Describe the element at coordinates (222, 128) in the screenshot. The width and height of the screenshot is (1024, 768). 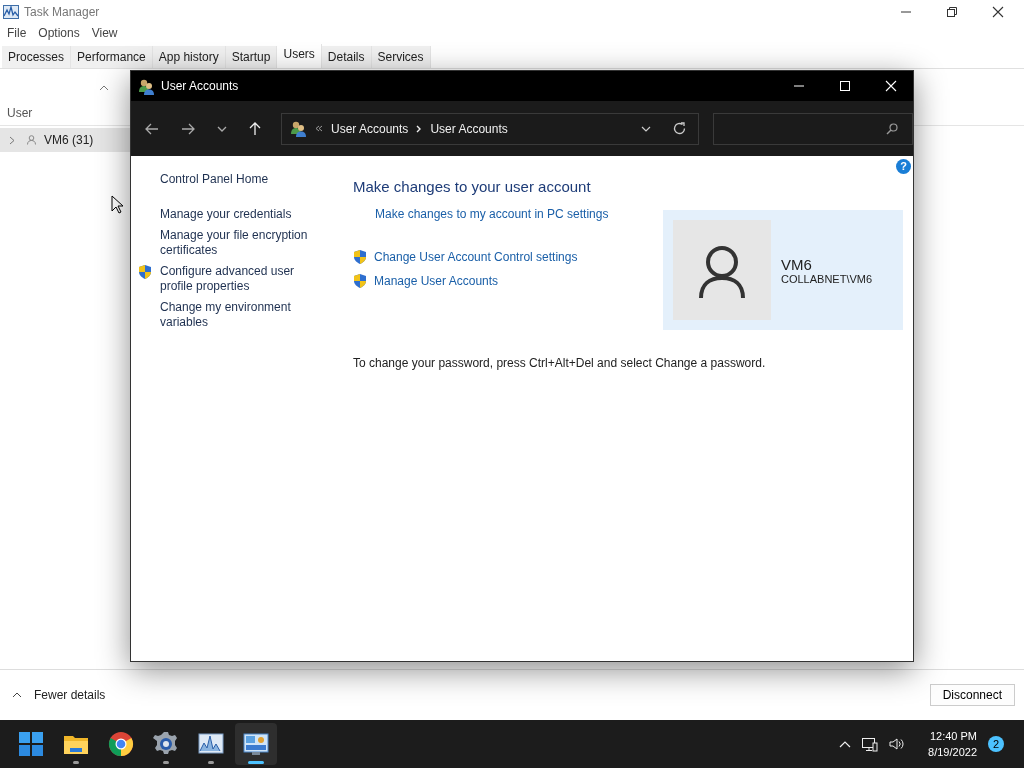
I see `chevron-down-icon` at that location.